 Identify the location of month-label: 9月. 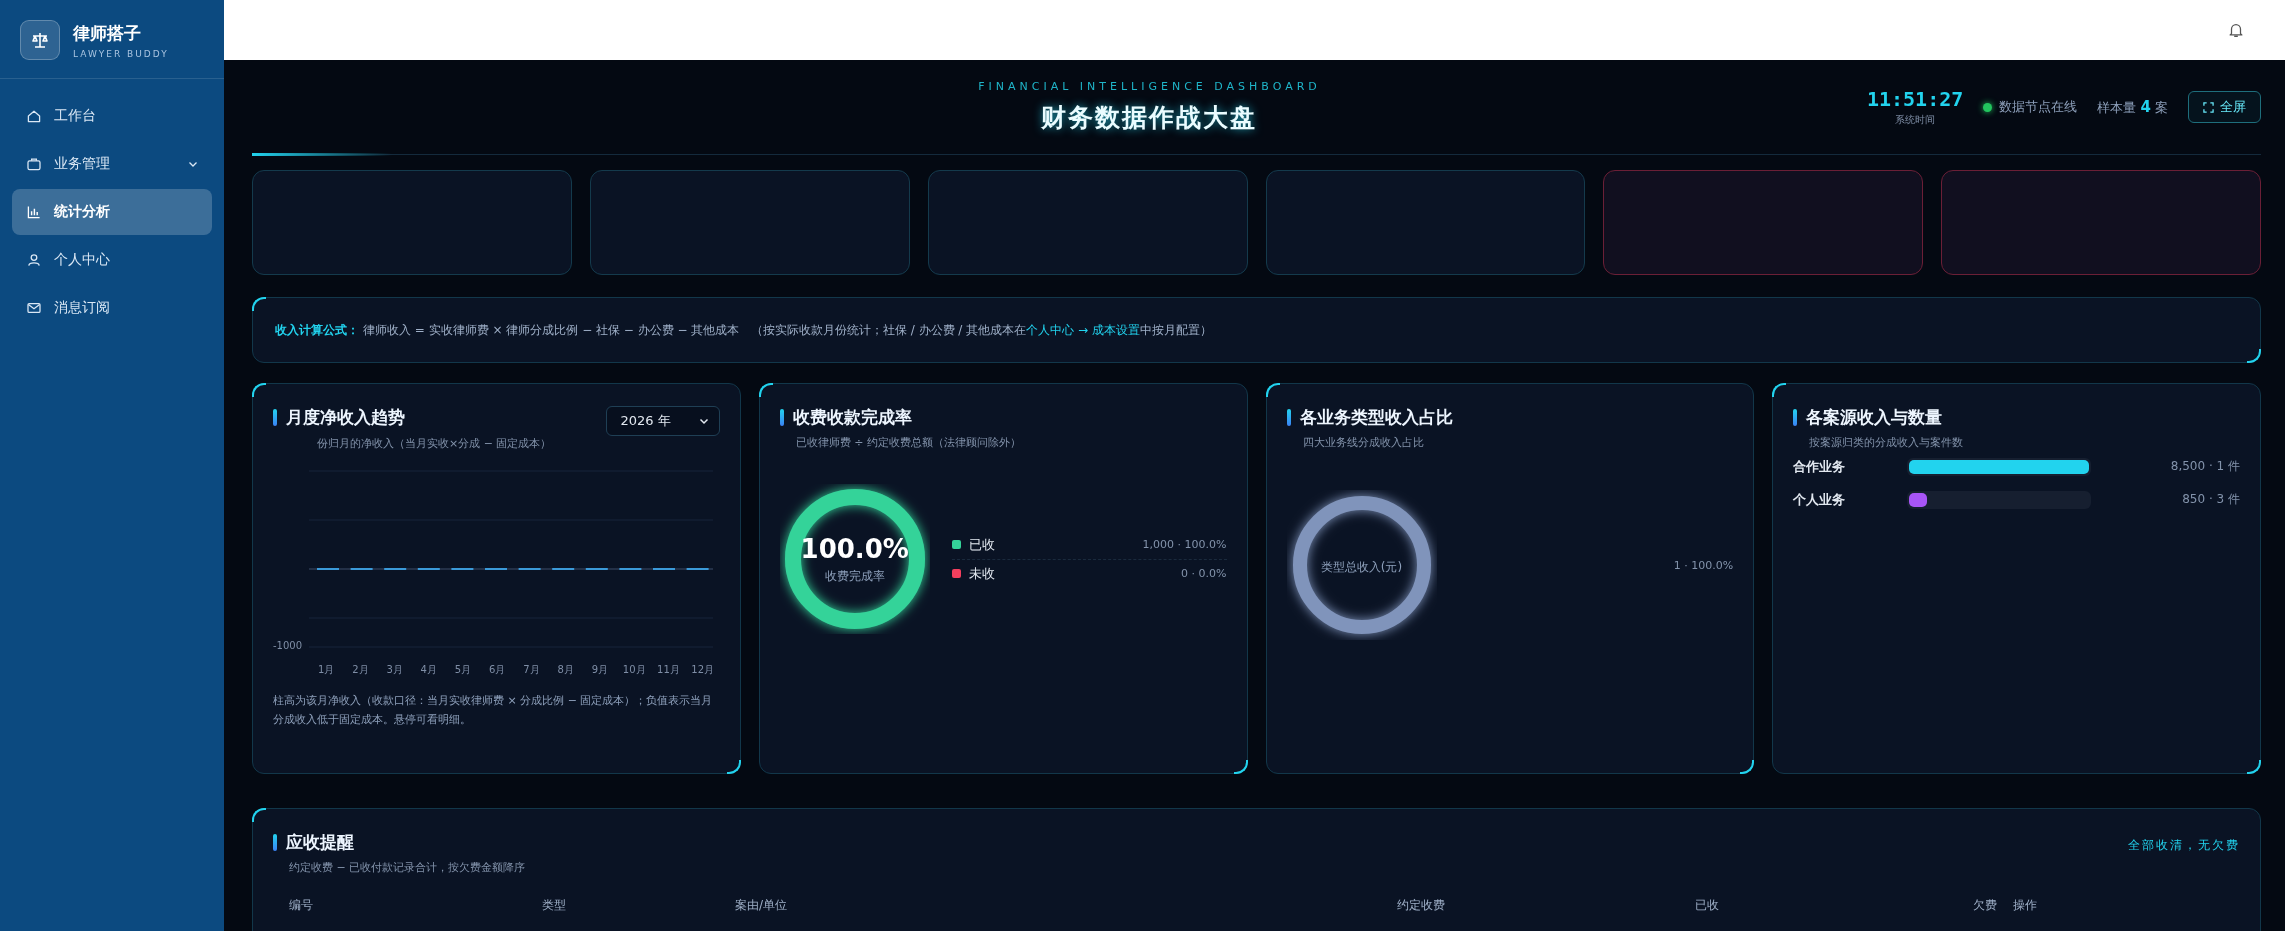
(600, 670).